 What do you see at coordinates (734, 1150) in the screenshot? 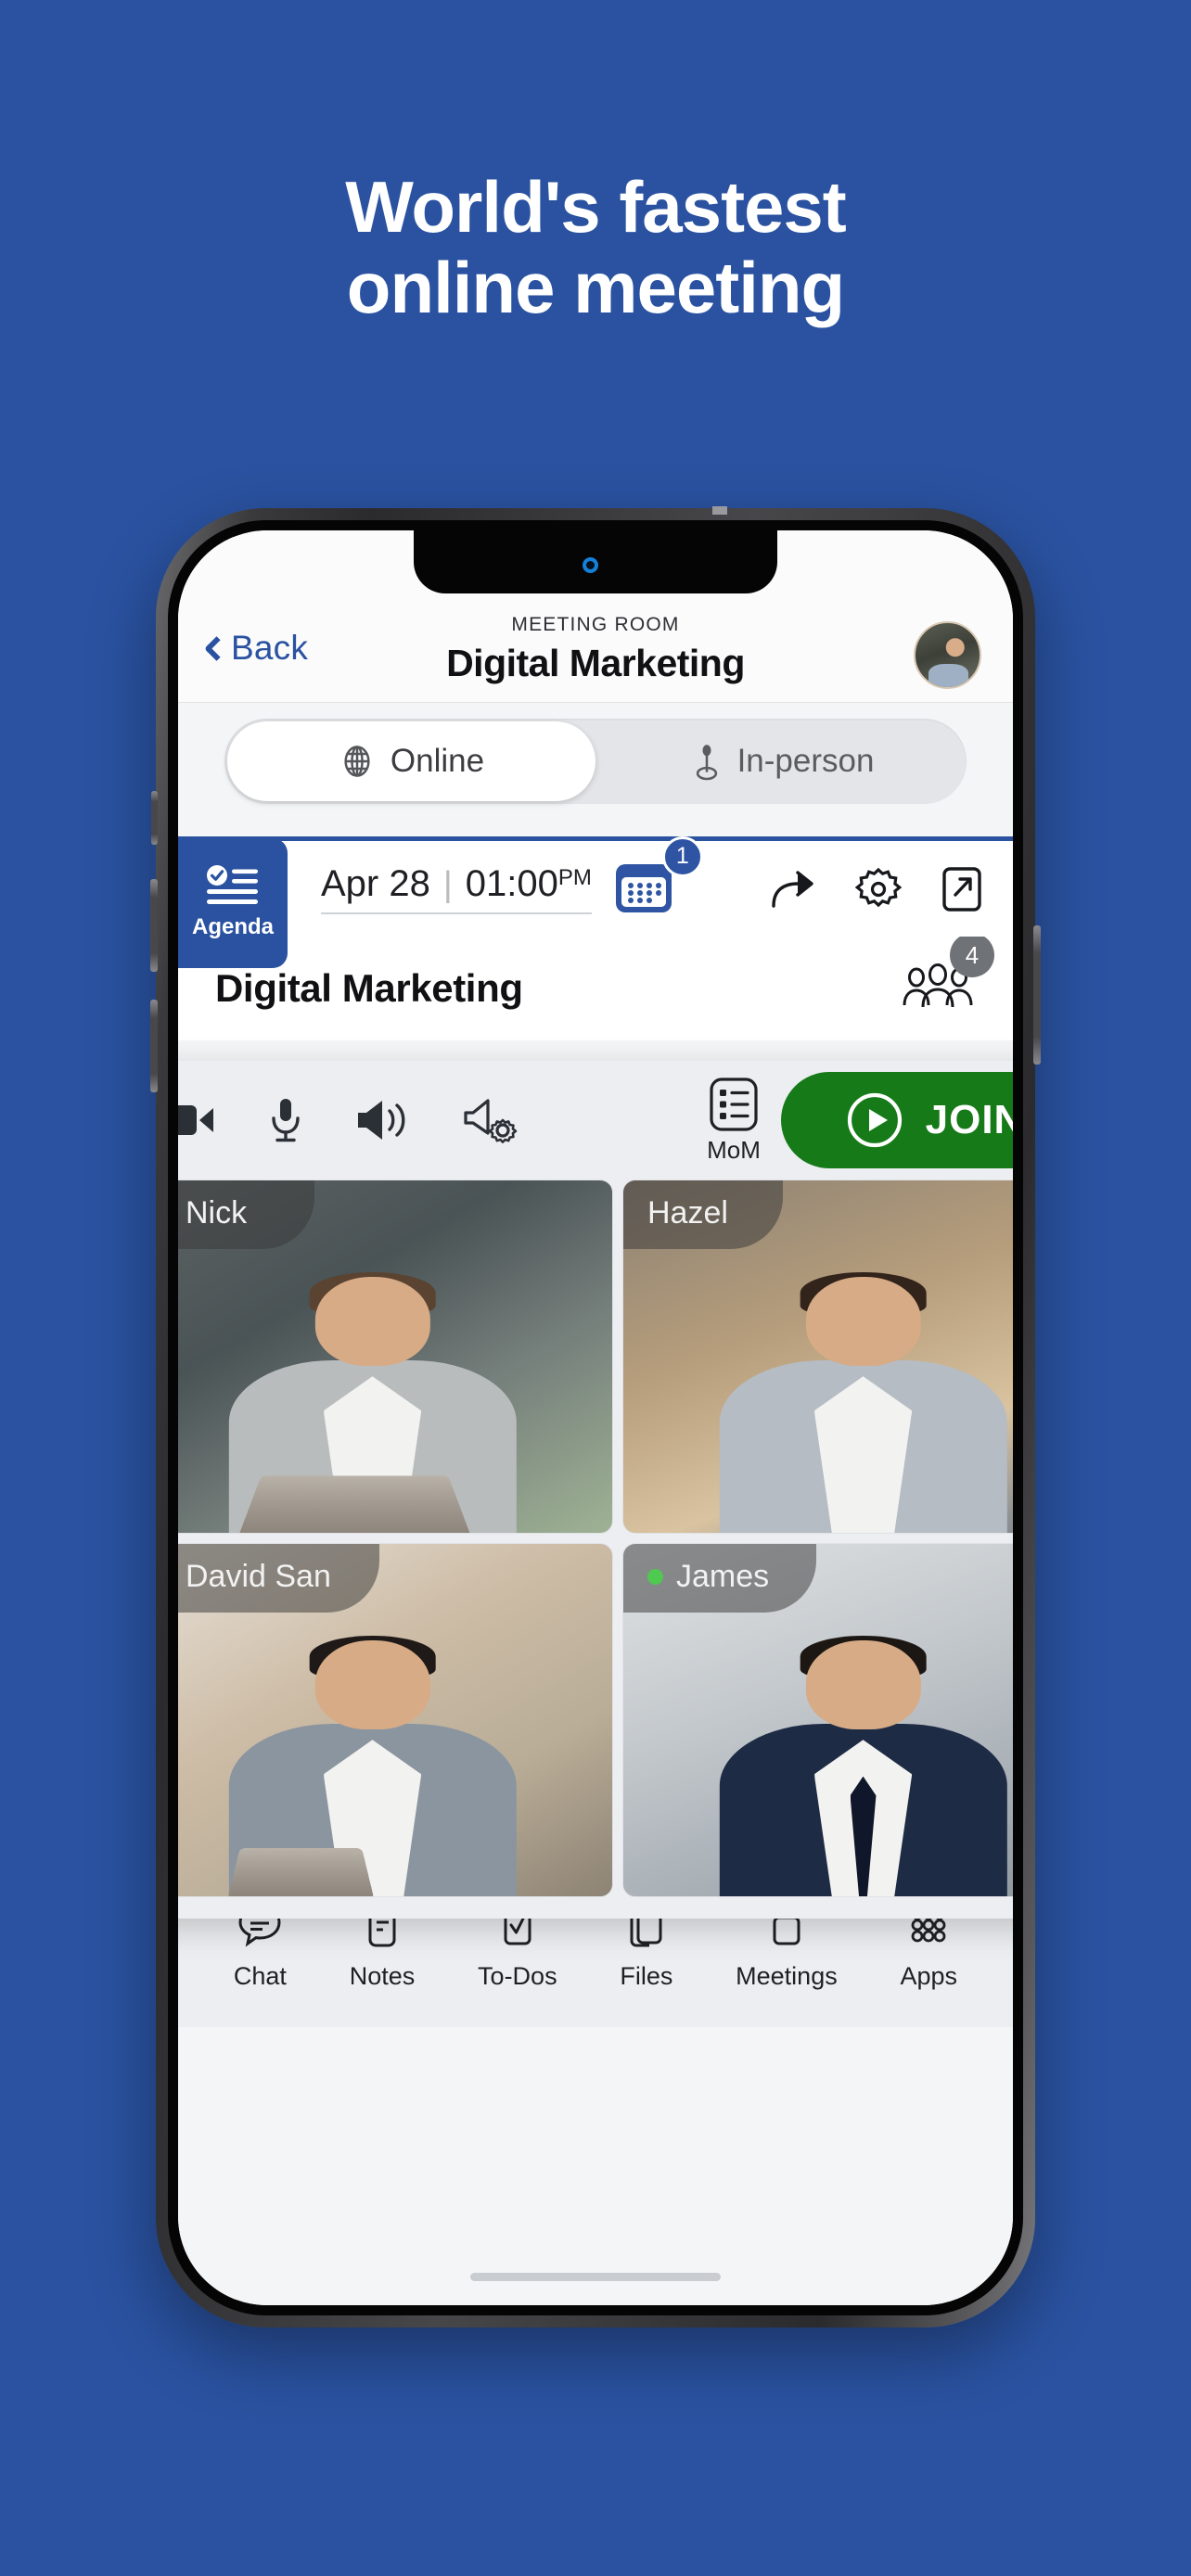
I see `mom-label: MoM` at bounding box center [734, 1150].